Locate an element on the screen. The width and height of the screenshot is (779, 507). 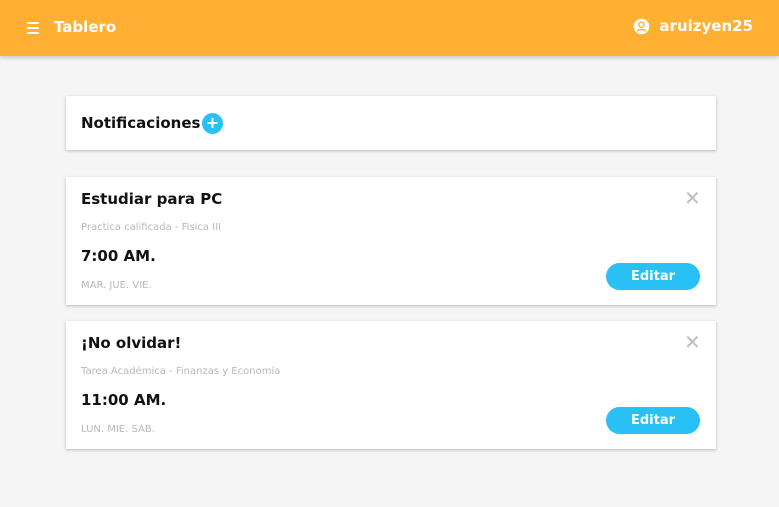
user-menu: aruizyen25 is located at coordinates (693, 26).